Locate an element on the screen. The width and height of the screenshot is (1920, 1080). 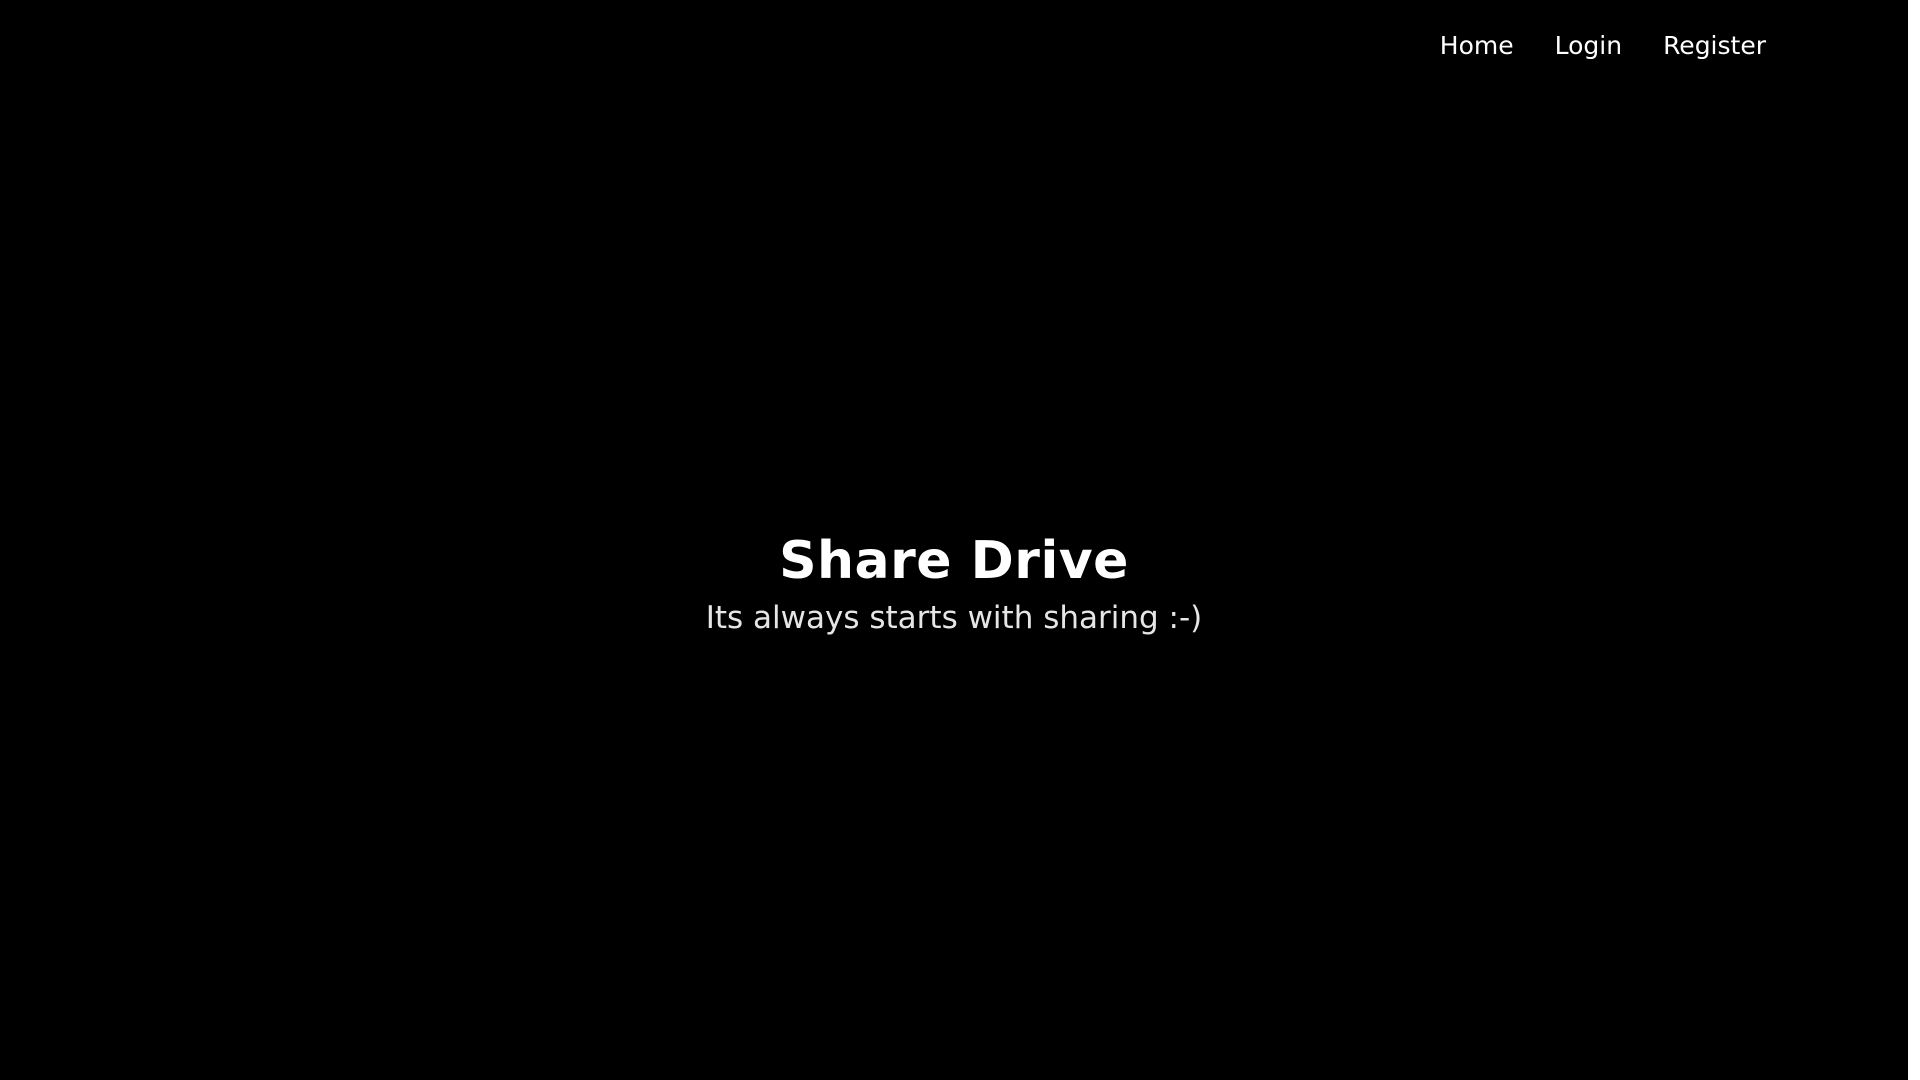
nav-link-register: Register is located at coordinates (1714, 46).